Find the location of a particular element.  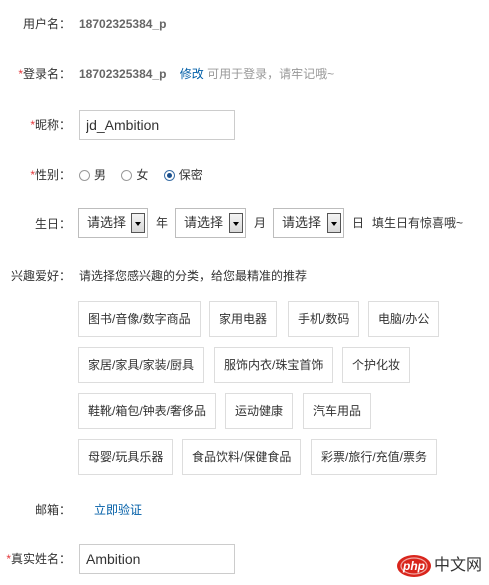

gender-option-secret: 保密 is located at coordinates (183, 175).